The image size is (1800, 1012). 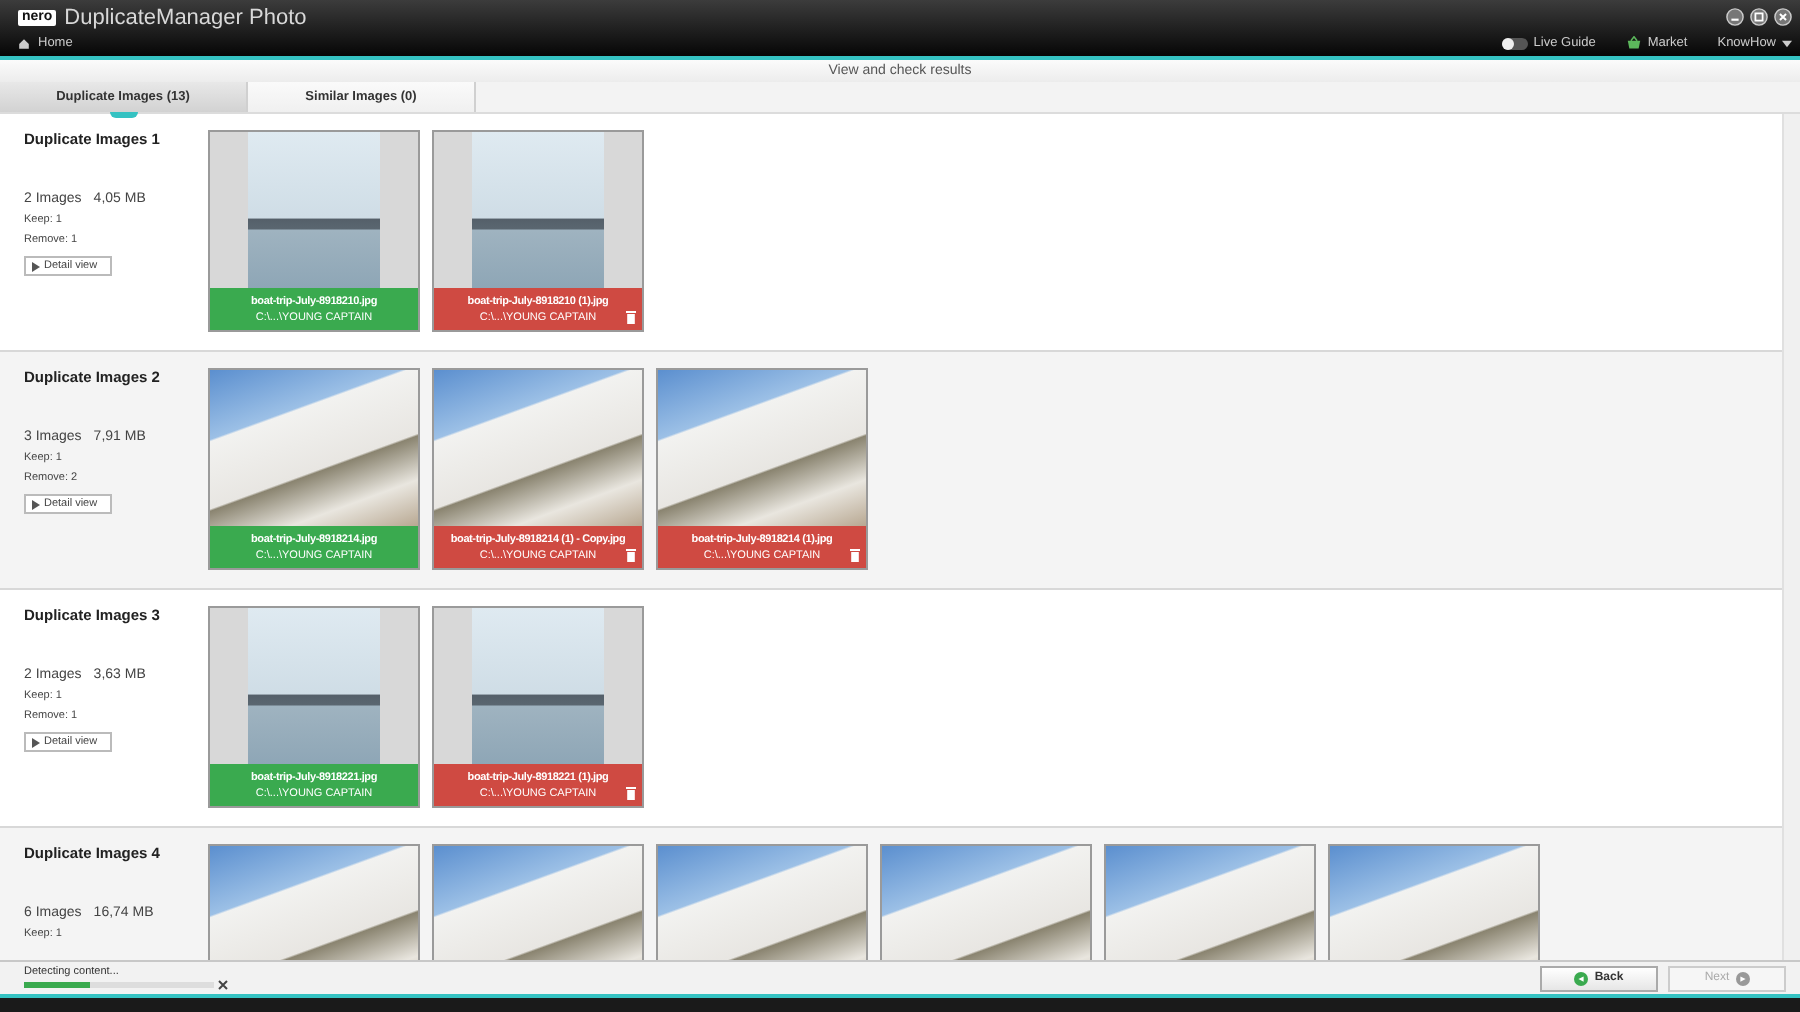 I want to click on live-guide-toggle, so click(x=1514, y=43).